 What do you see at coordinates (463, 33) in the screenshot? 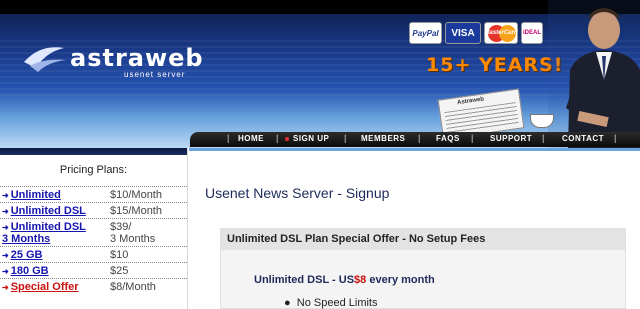
I see `visa-logo: VISA` at bounding box center [463, 33].